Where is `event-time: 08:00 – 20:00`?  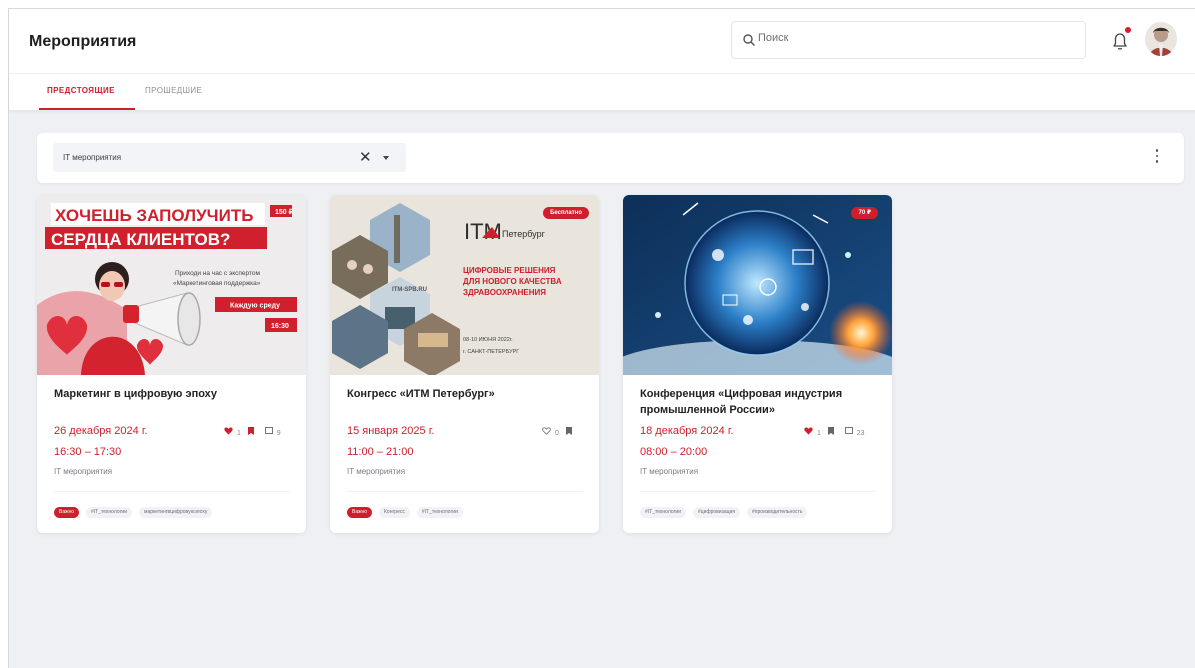
event-time: 08:00 – 20:00 is located at coordinates (674, 452).